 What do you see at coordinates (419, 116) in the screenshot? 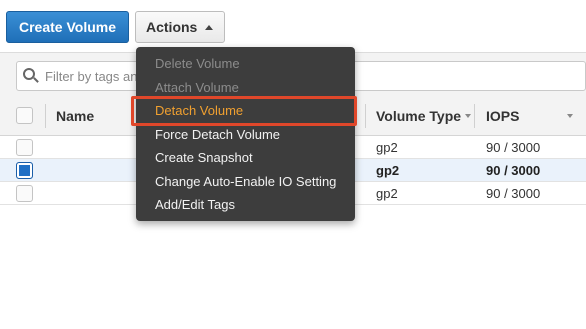
I see `column-header-volume-type-label: Volume Type` at bounding box center [419, 116].